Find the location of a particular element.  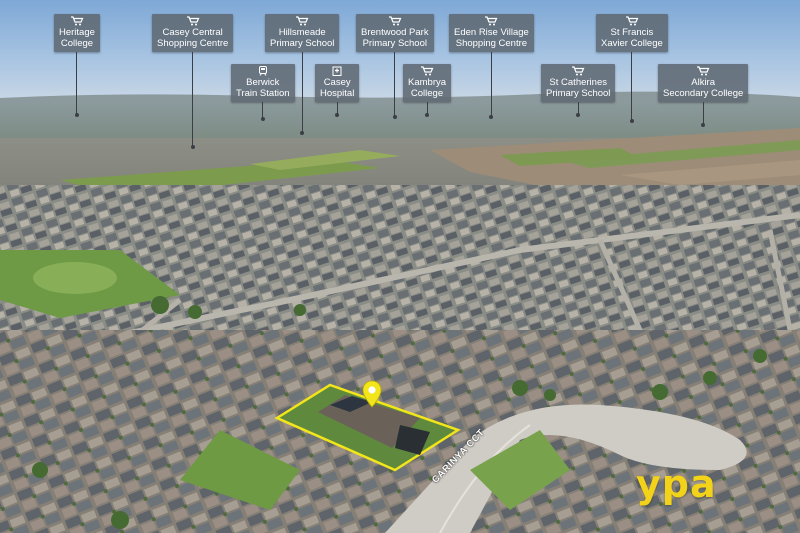

poi-label-line: Eden Rise Village is located at coordinates (491, 32).